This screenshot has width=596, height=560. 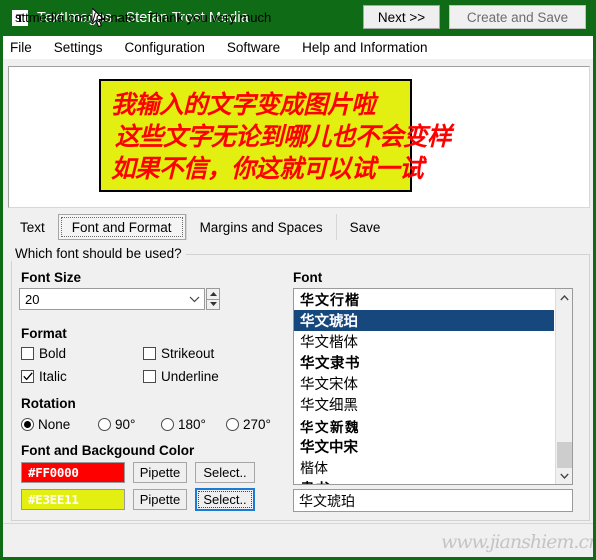 What do you see at coordinates (149, 376) in the screenshot?
I see `checkbox-underline-box` at bounding box center [149, 376].